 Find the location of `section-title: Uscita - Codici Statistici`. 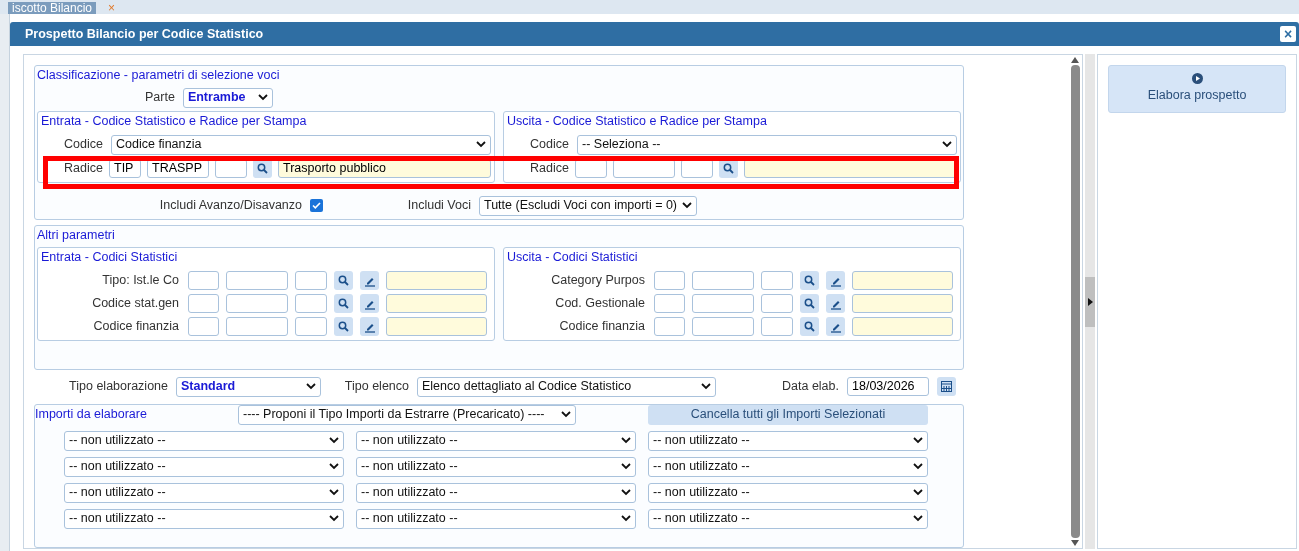

section-title: Uscita - Codici Statistici is located at coordinates (573, 258).